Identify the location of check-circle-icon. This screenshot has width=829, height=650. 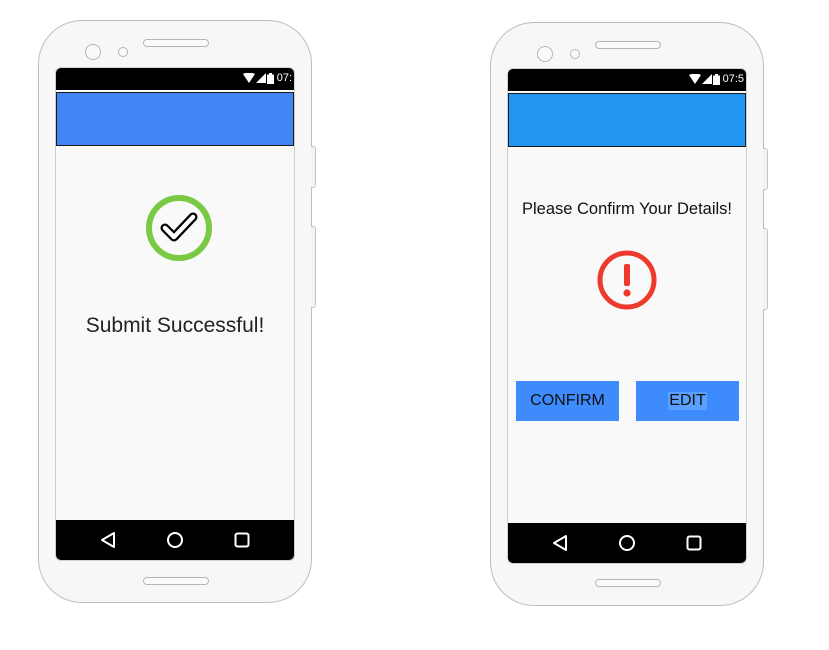
(179, 228).